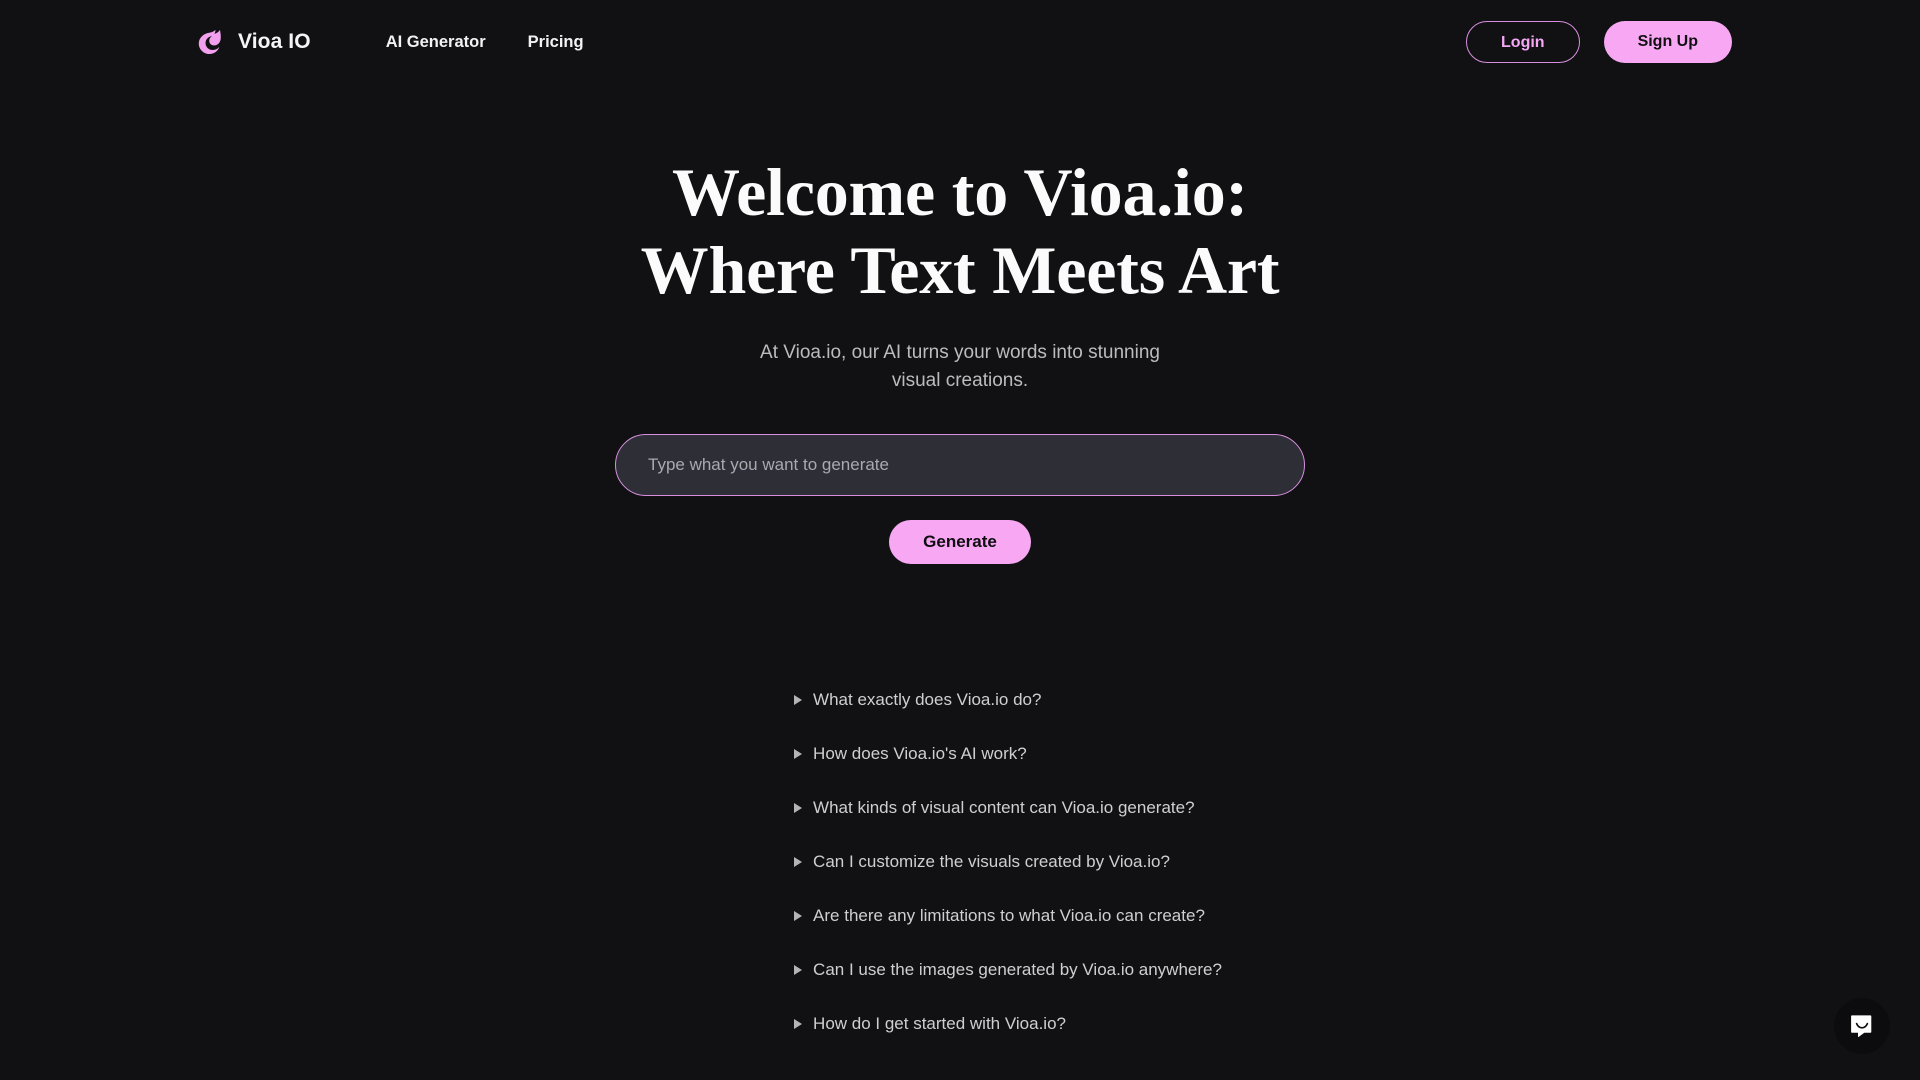 This screenshot has height=1080, width=1920. I want to click on brand-name: Vioa IO, so click(274, 41).